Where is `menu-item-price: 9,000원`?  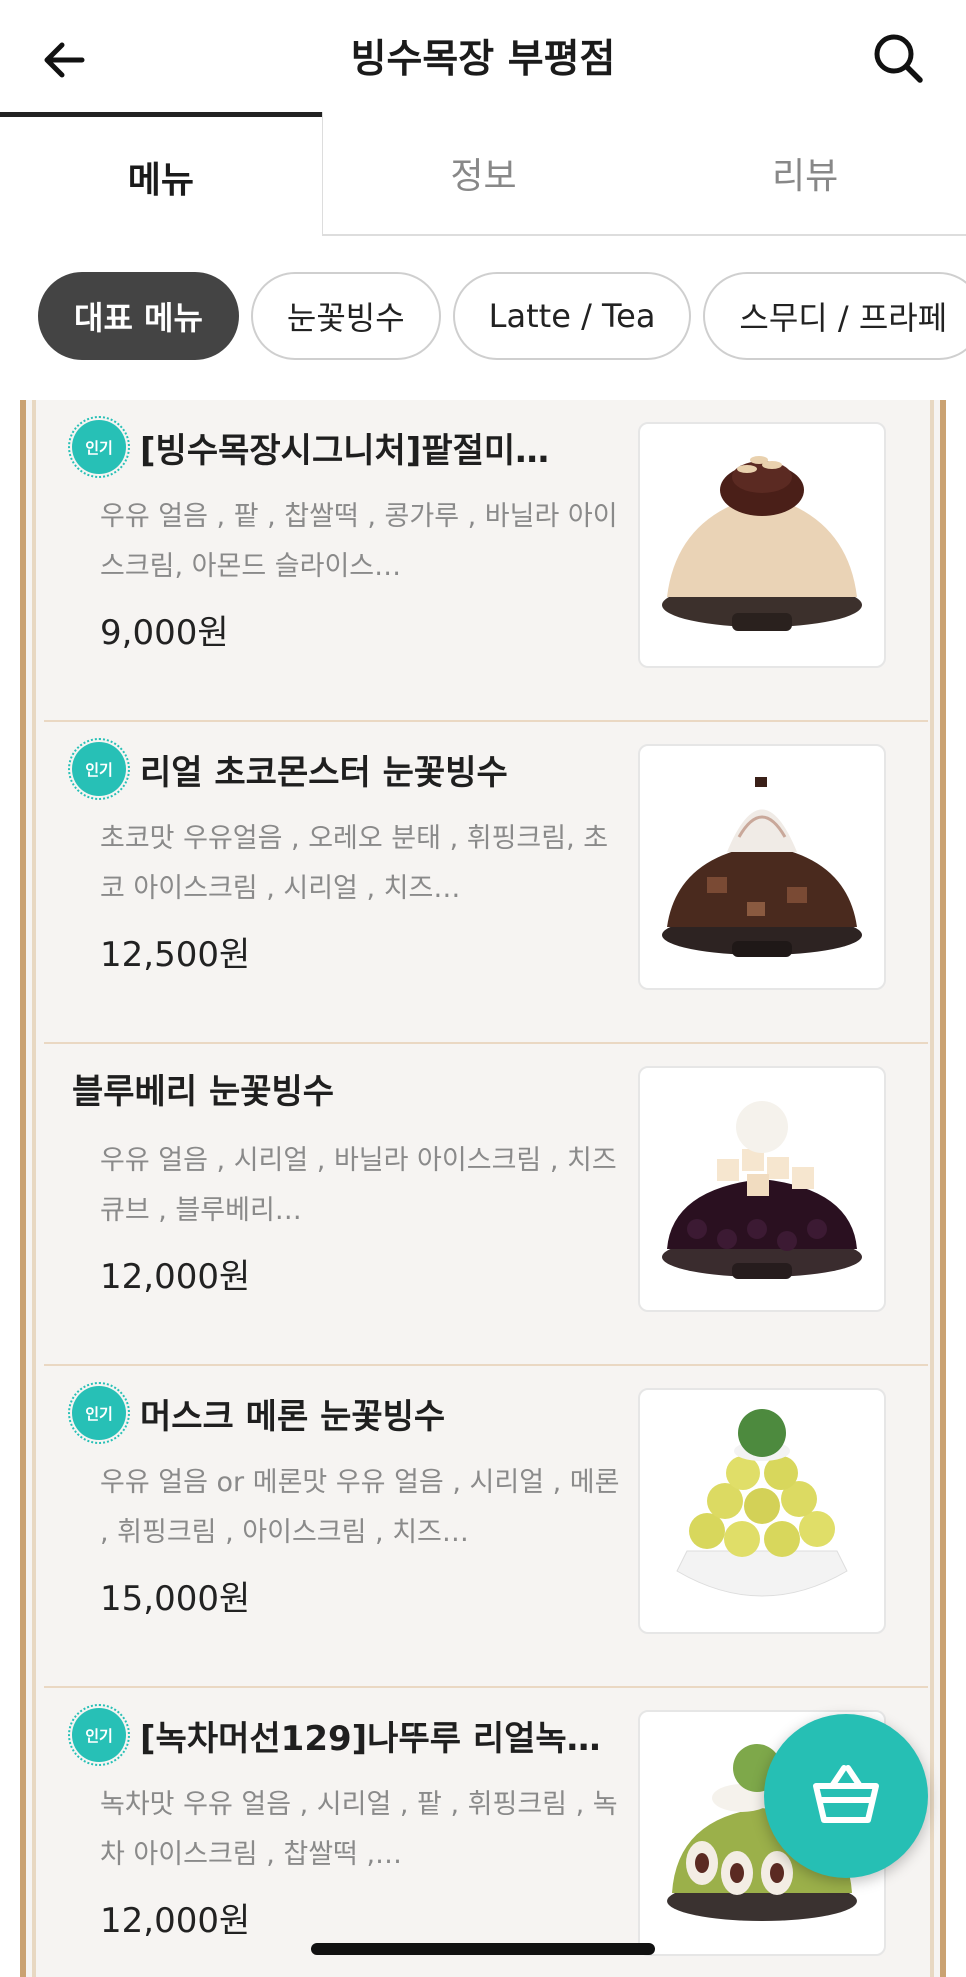
menu-item-price: 9,000원 is located at coordinates (164, 633).